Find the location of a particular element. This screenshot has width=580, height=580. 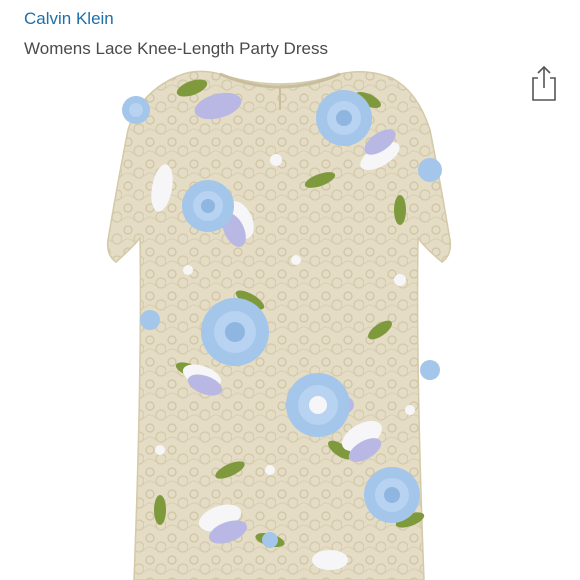

brand-link: Calvin Klein is located at coordinates (69, 19).